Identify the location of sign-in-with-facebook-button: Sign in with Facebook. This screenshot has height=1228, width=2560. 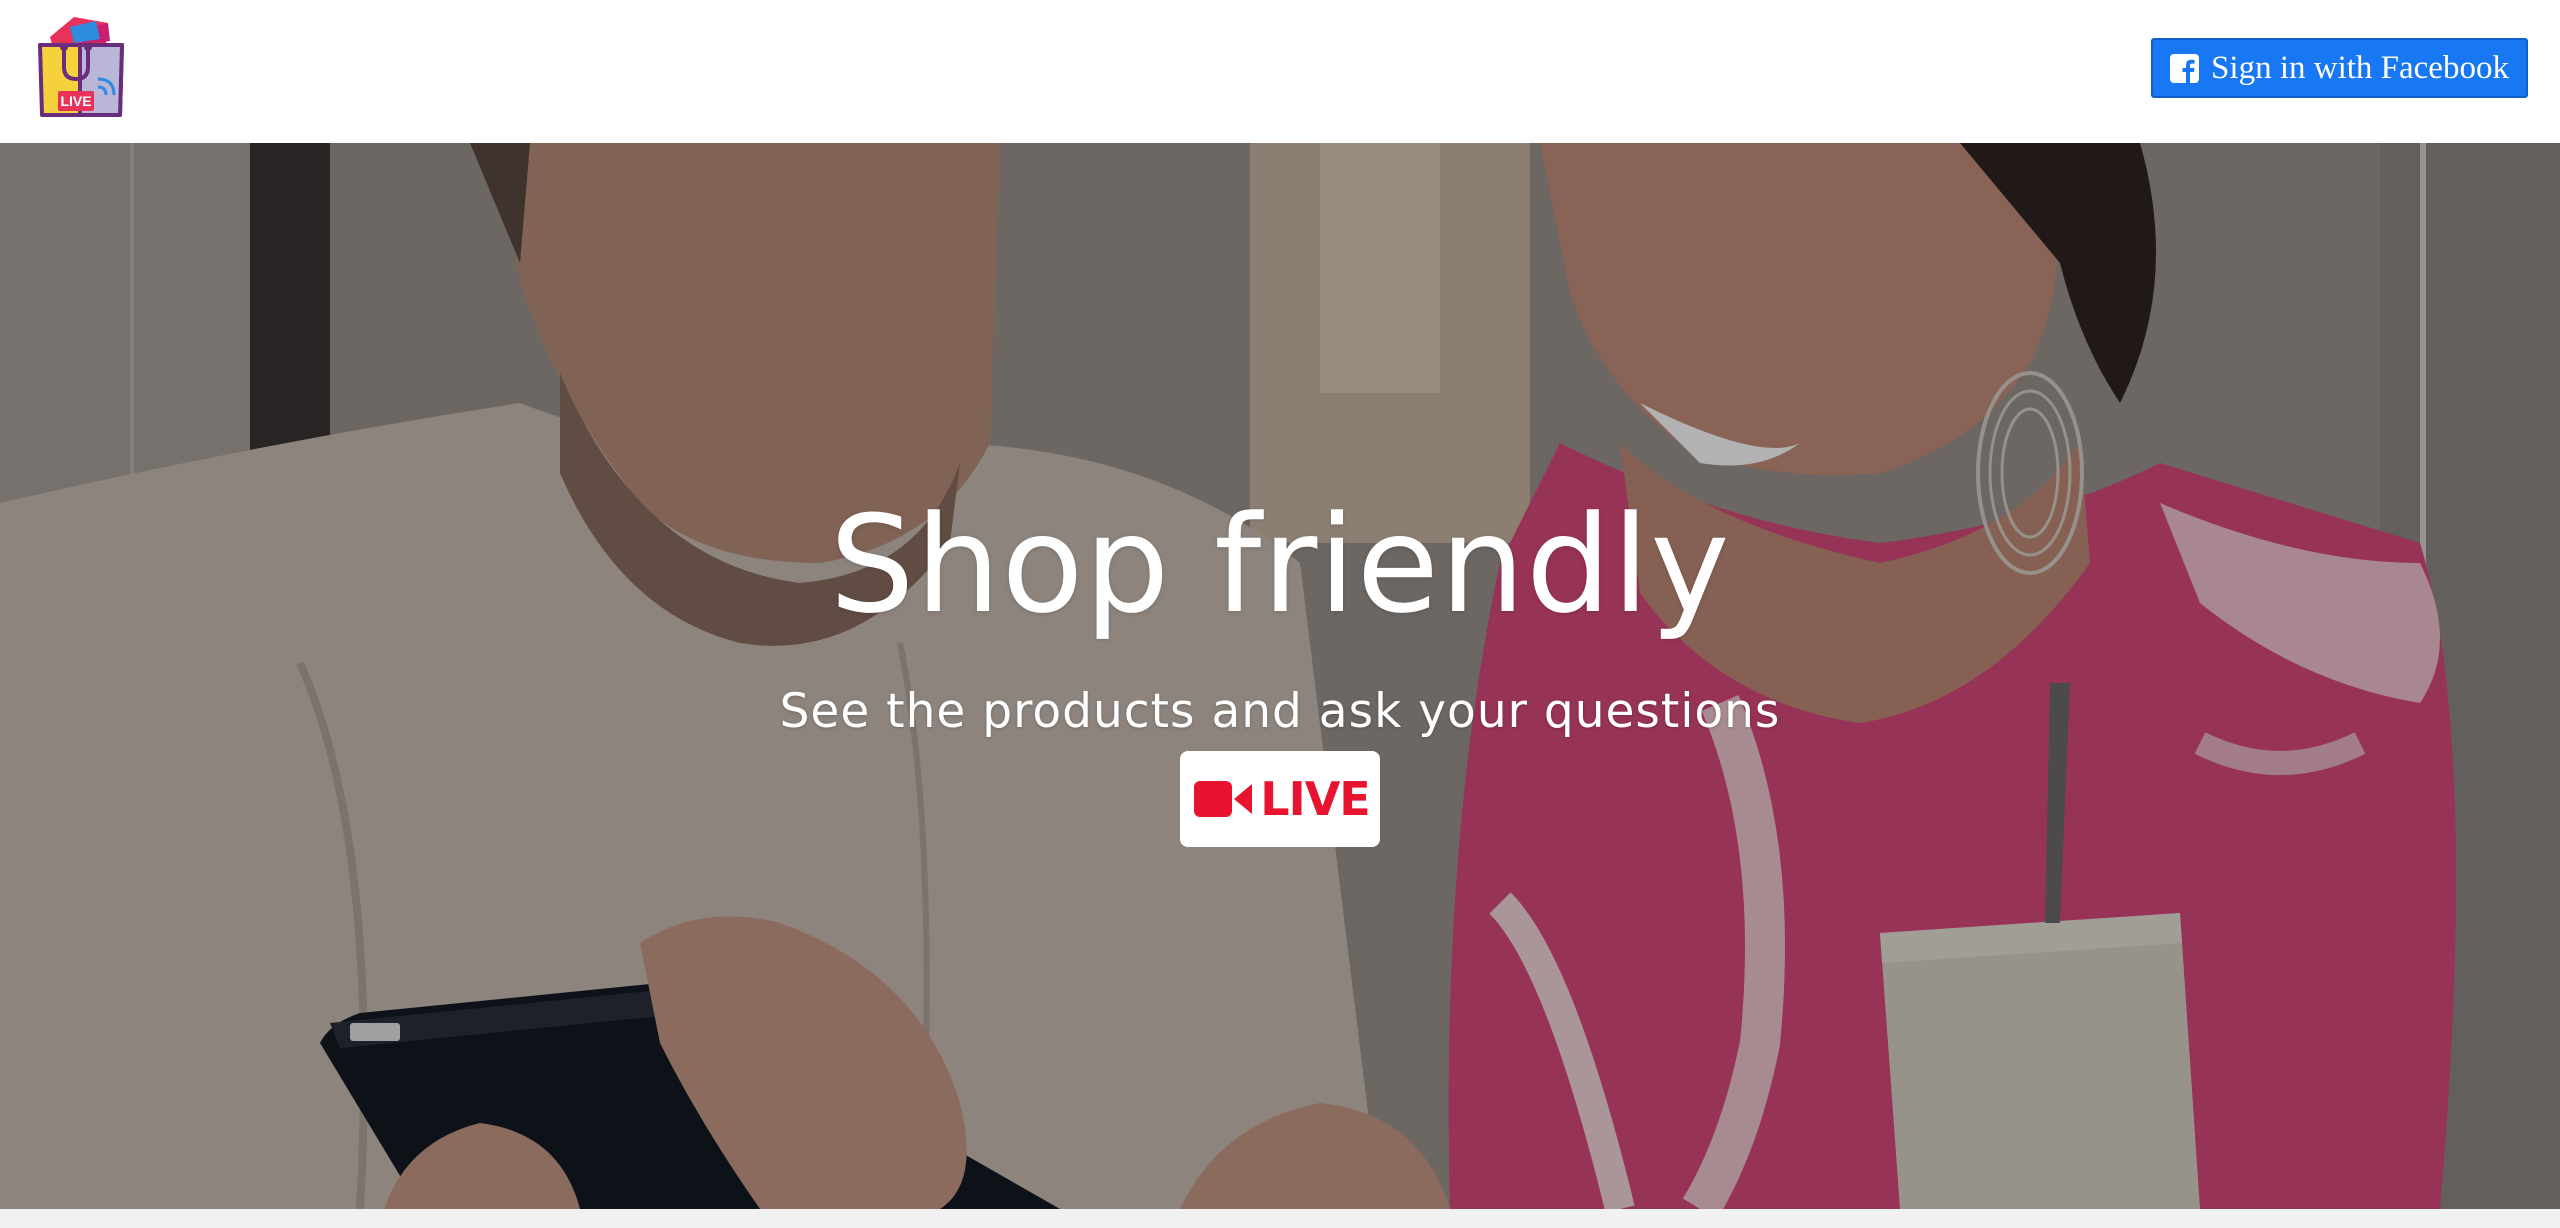
(2339, 68).